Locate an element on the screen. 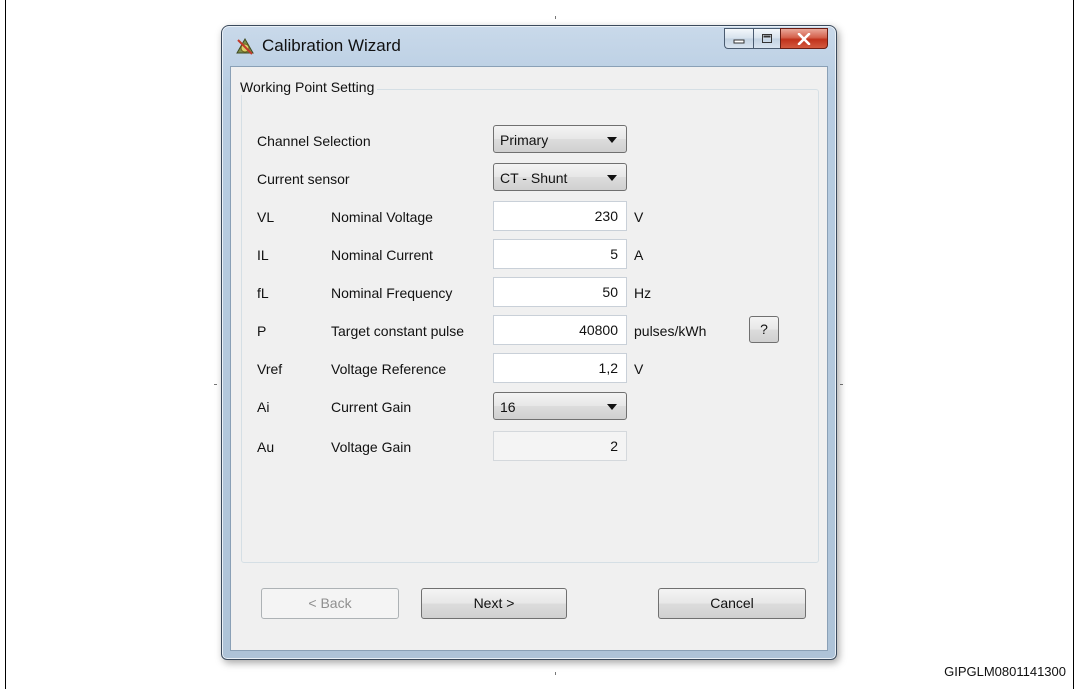  nominal-current-unit: A is located at coordinates (639, 255).